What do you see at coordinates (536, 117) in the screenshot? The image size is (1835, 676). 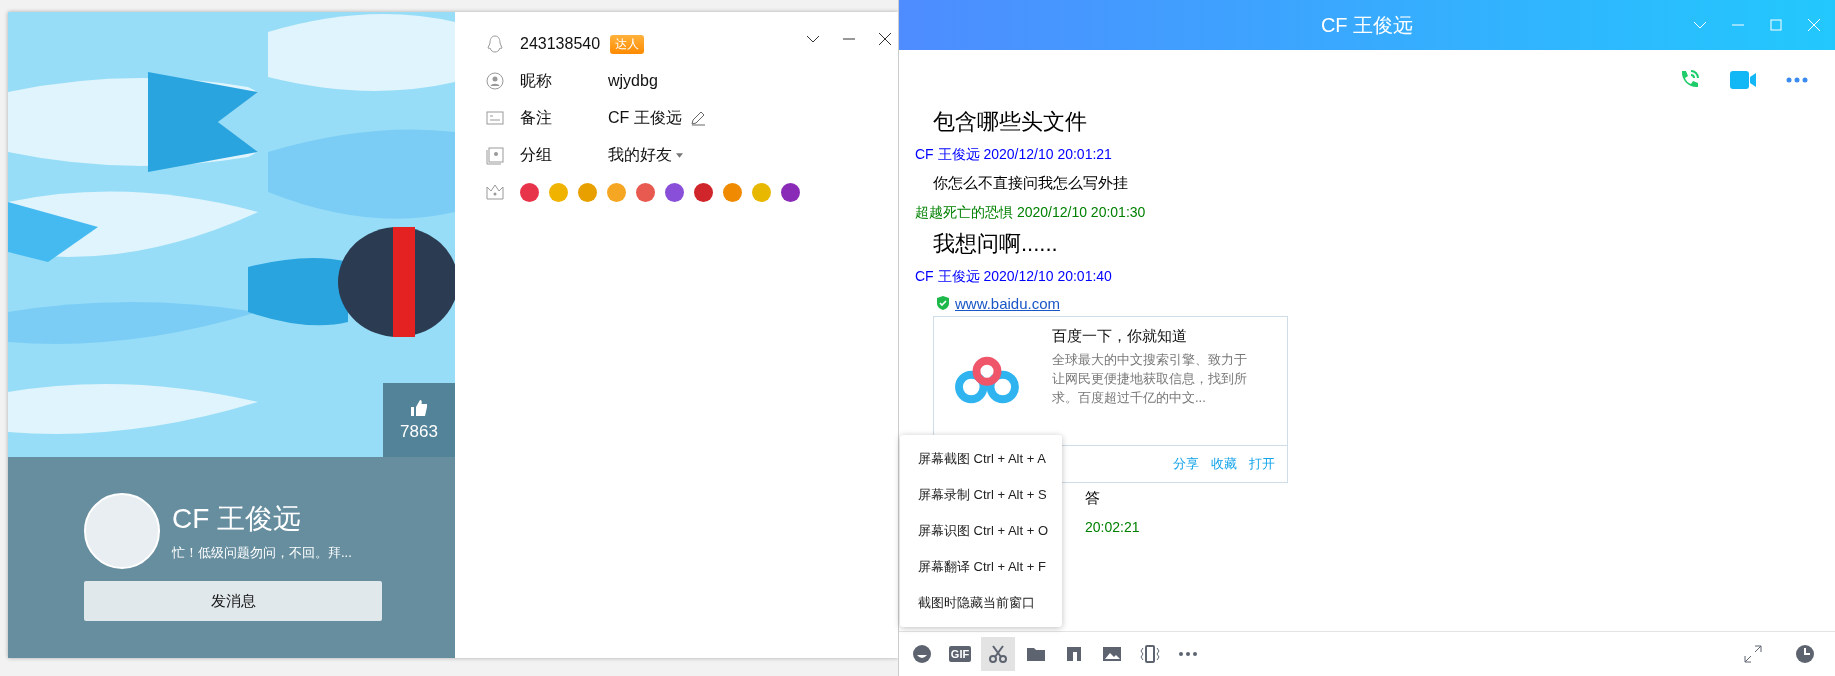 I see `field-label: 备注` at bounding box center [536, 117].